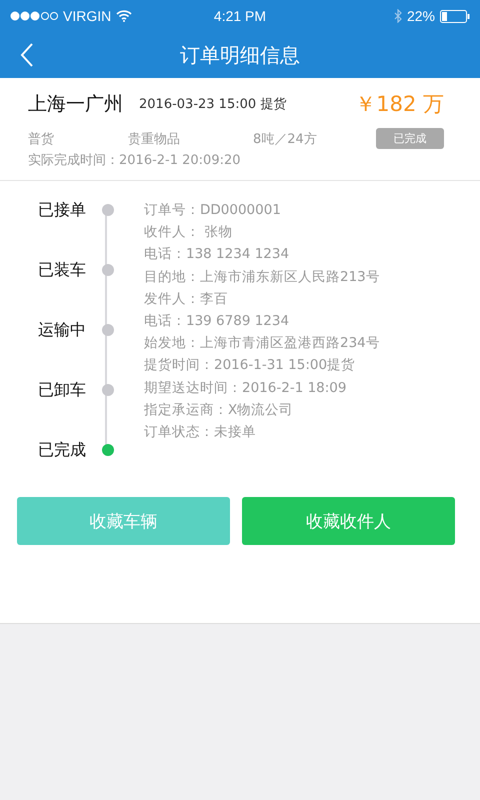  I want to click on detail-line: 始发地：上海市青浦区盈港西路234号, so click(262, 344).